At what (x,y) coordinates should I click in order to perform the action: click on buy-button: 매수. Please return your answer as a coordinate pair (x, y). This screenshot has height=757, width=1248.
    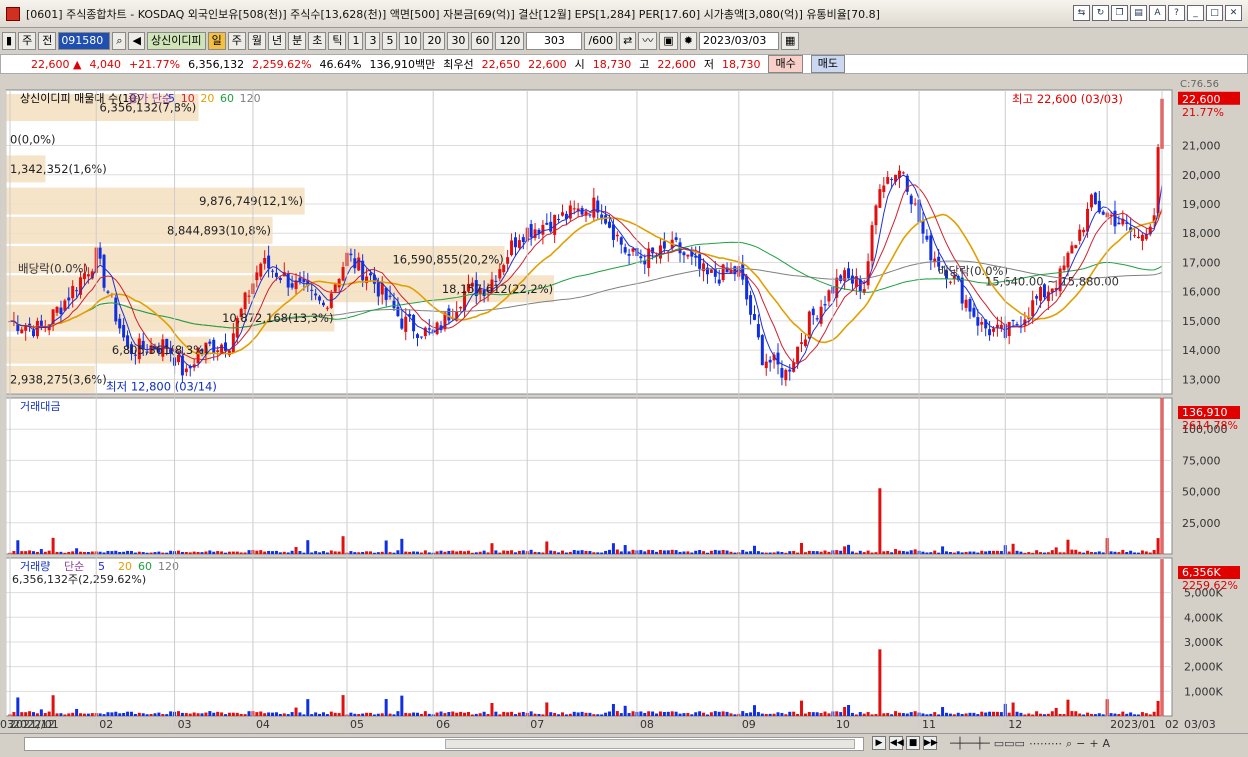
    Looking at the image, I should click on (785, 64).